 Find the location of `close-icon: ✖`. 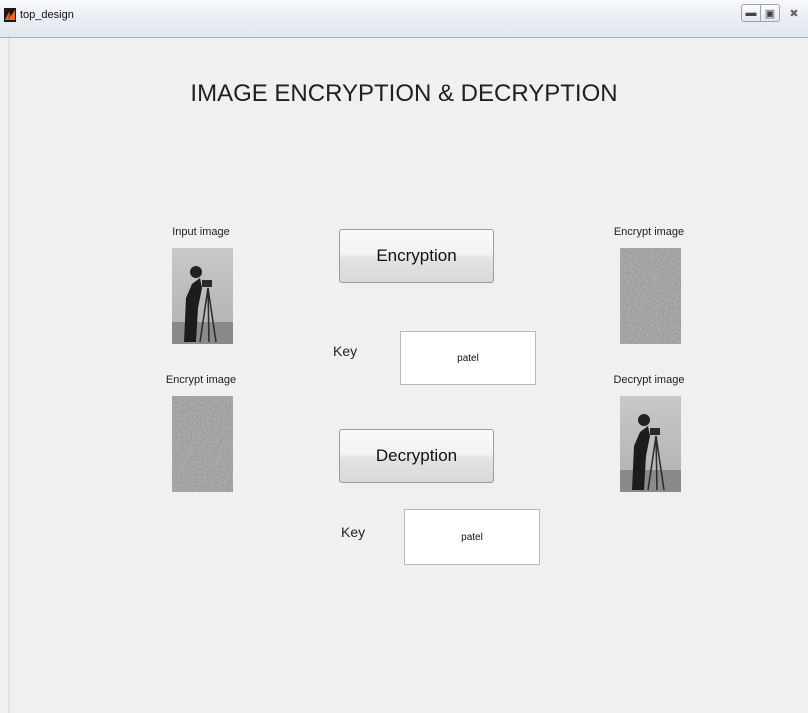

close-icon: ✖ is located at coordinates (794, 13).